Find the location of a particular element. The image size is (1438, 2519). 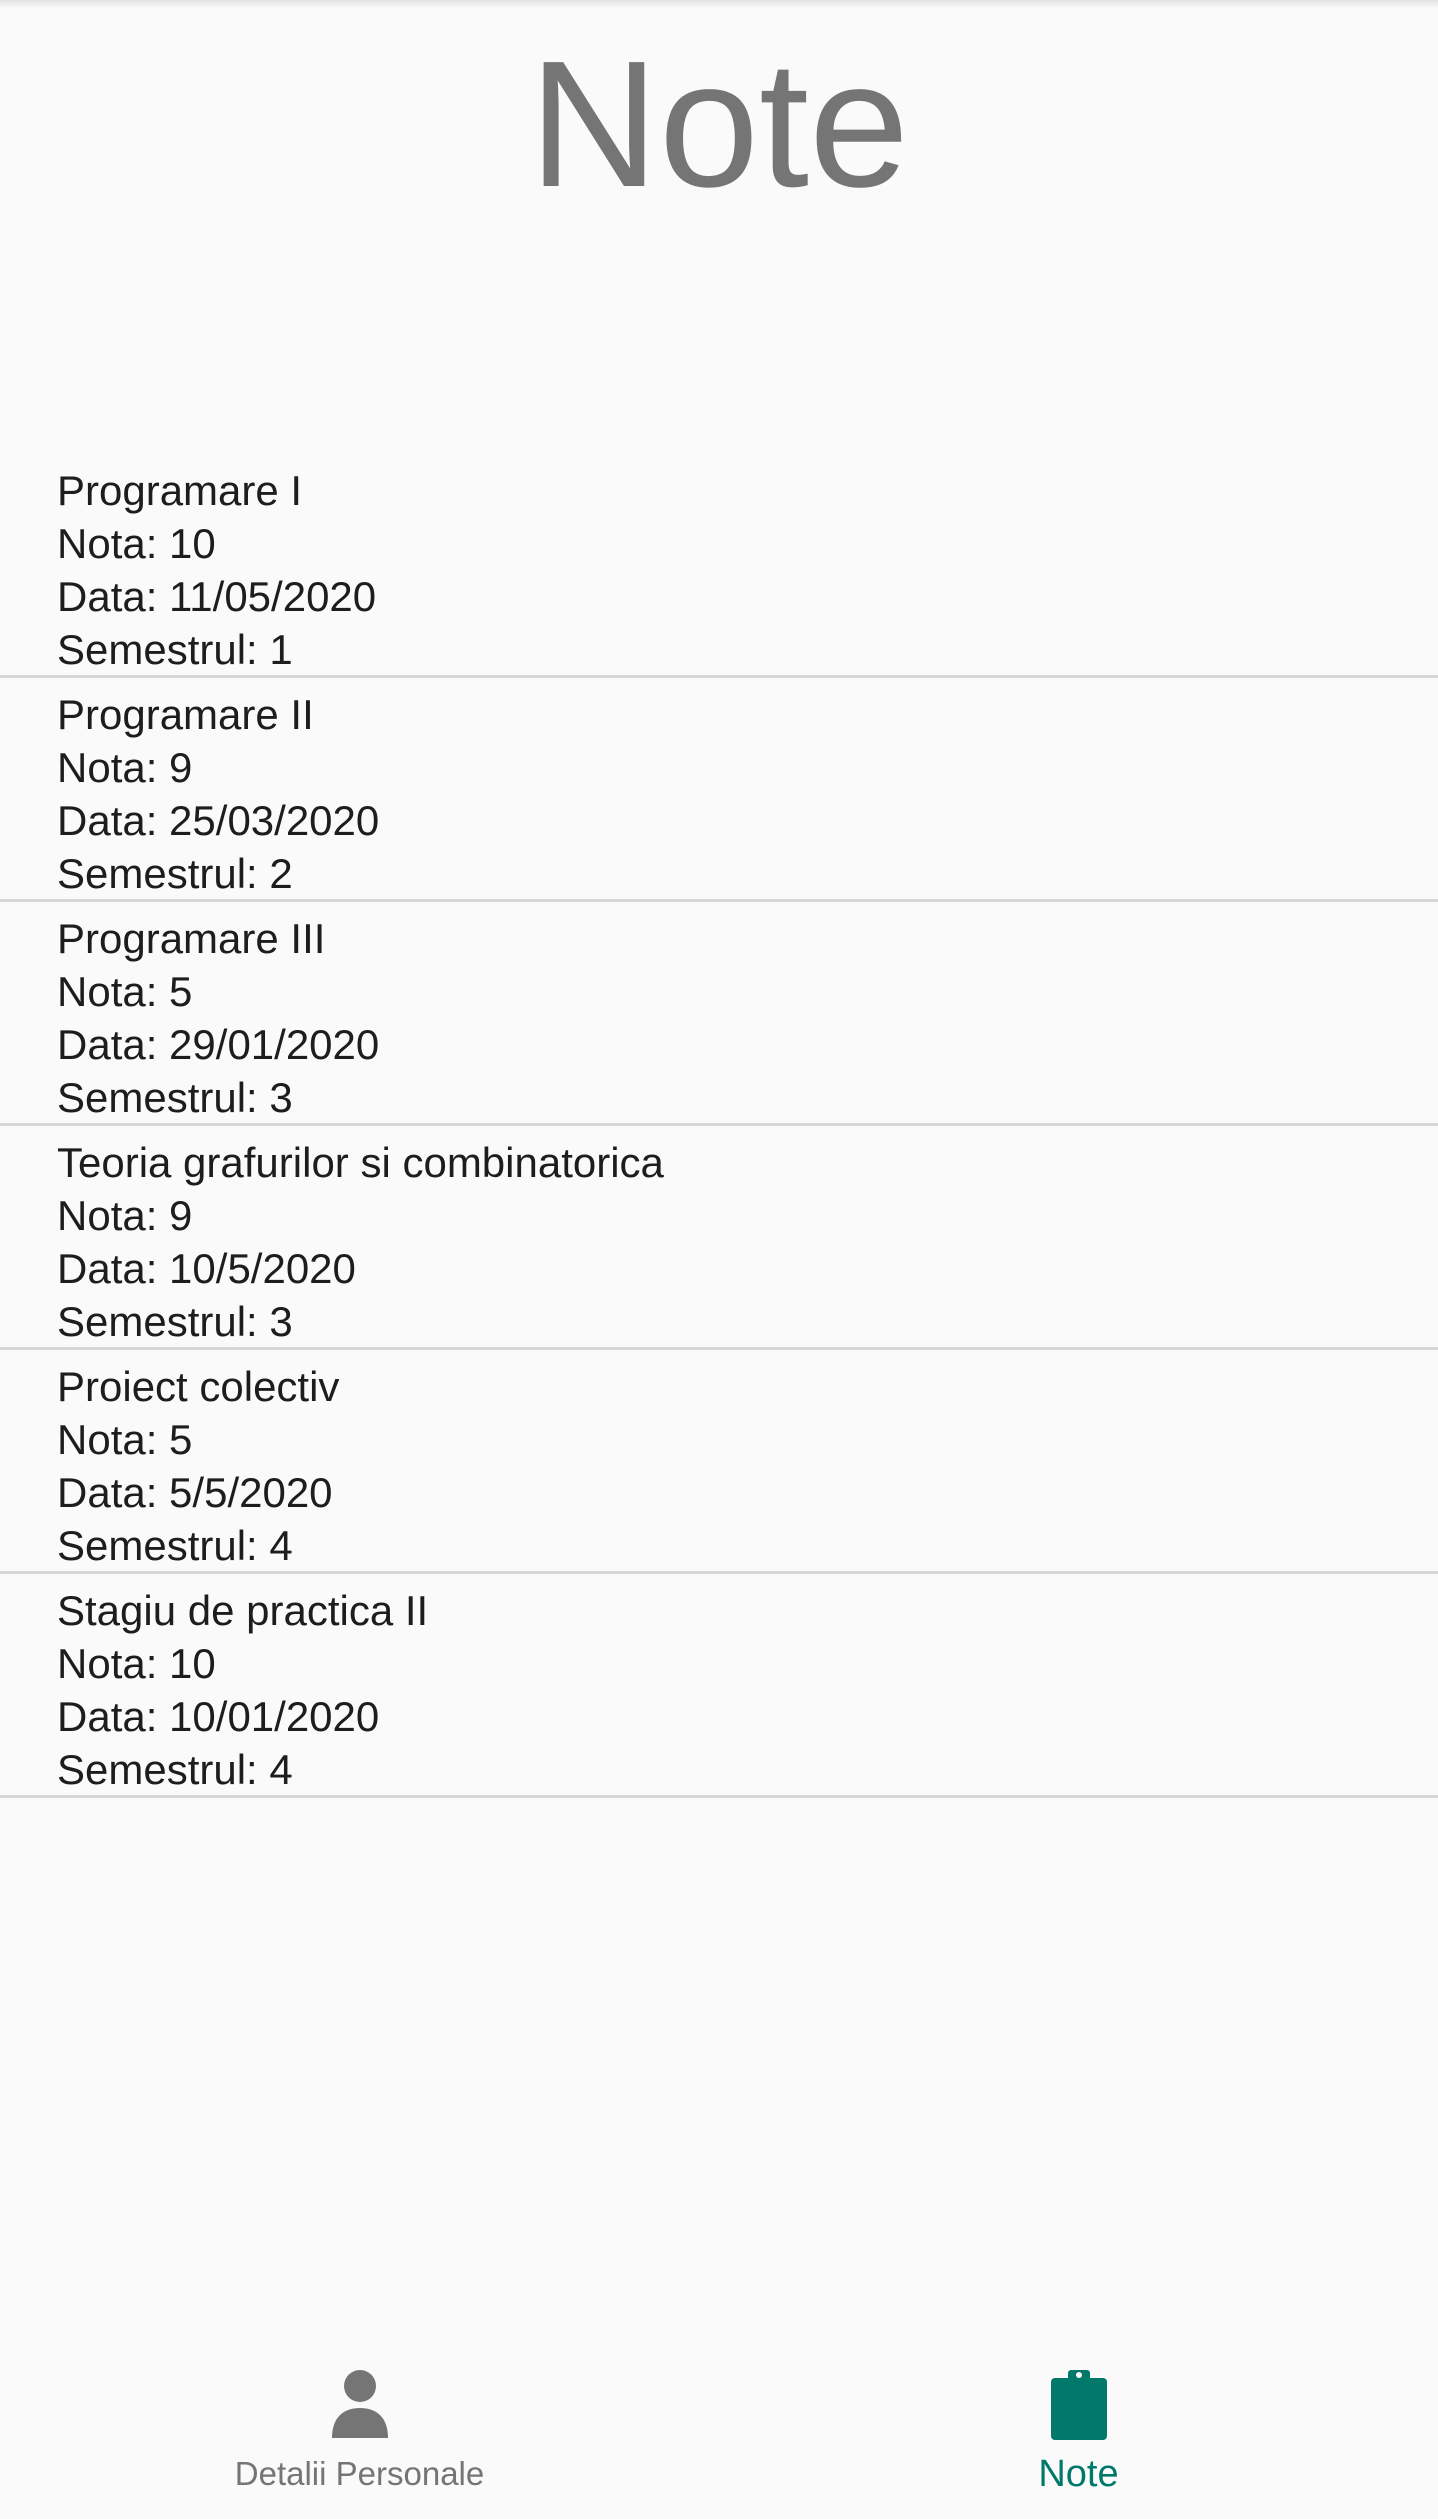

grade-date: Data: 5/5/2020 is located at coordinates (195, 1492).